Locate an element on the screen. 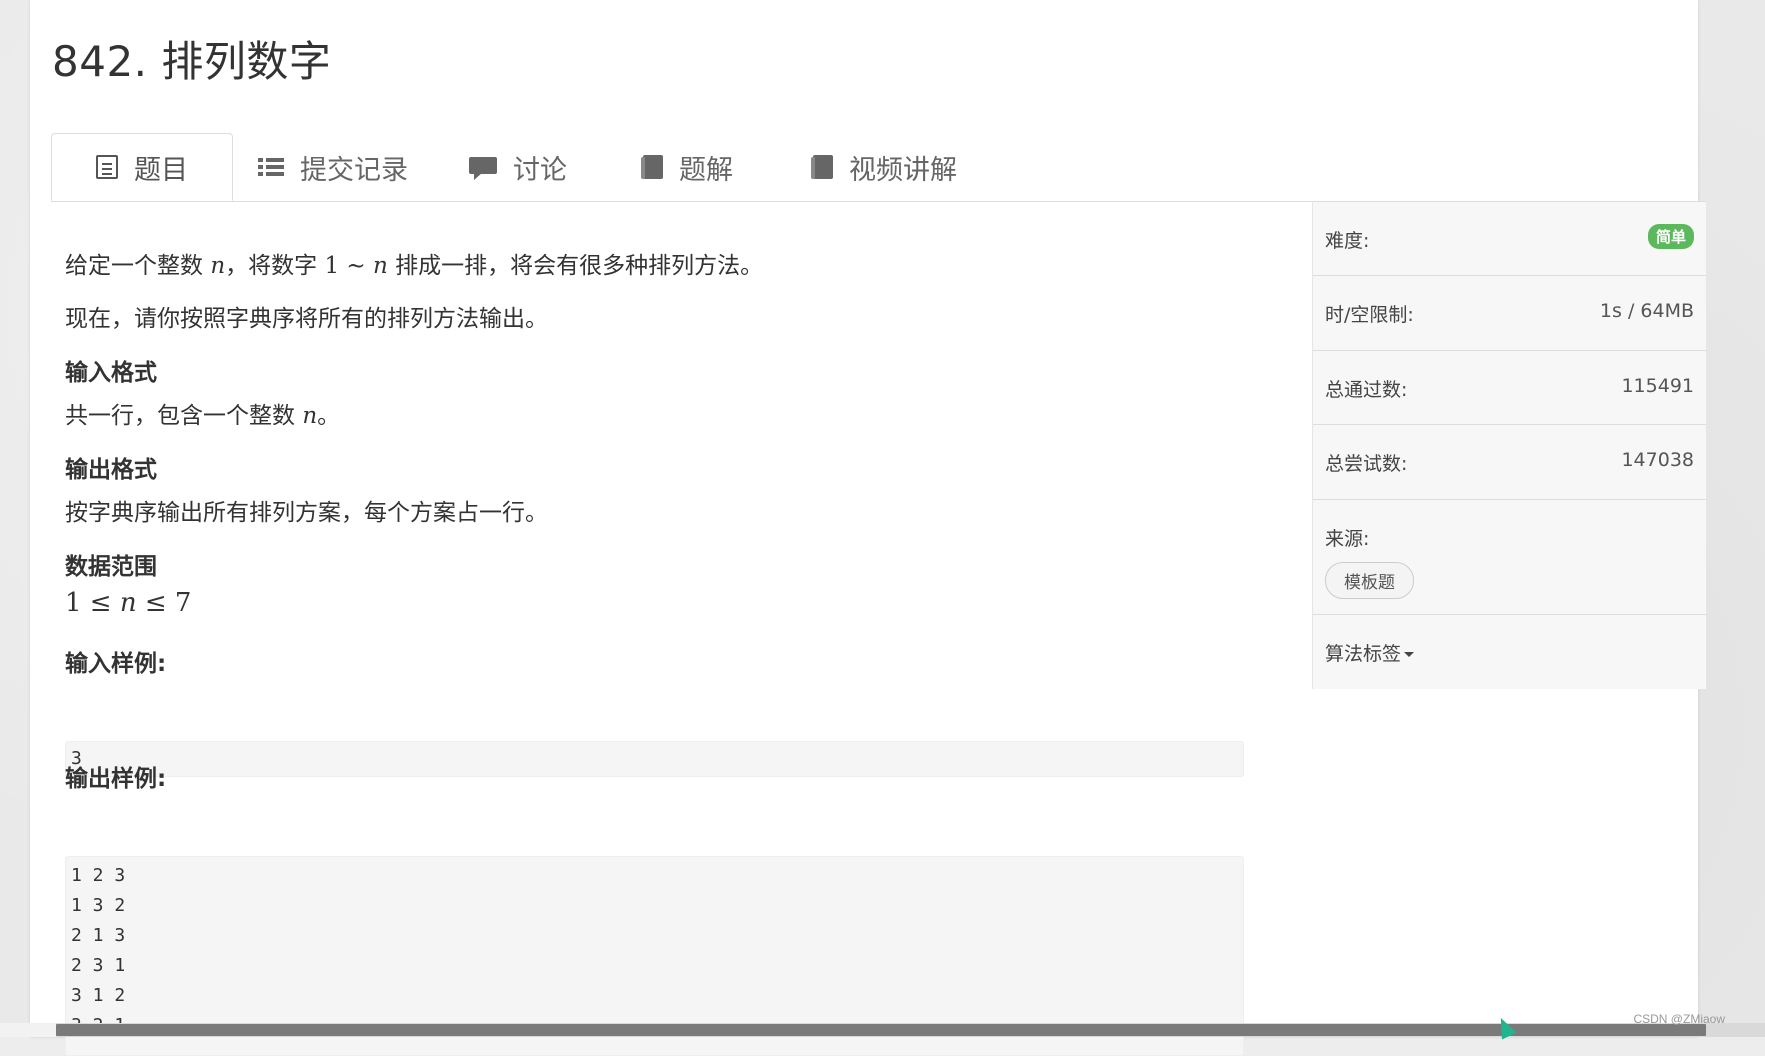 The height and width of the screenshot is (1056, 1765). tab-label: 讨论 is located at coordinates (540, 170).